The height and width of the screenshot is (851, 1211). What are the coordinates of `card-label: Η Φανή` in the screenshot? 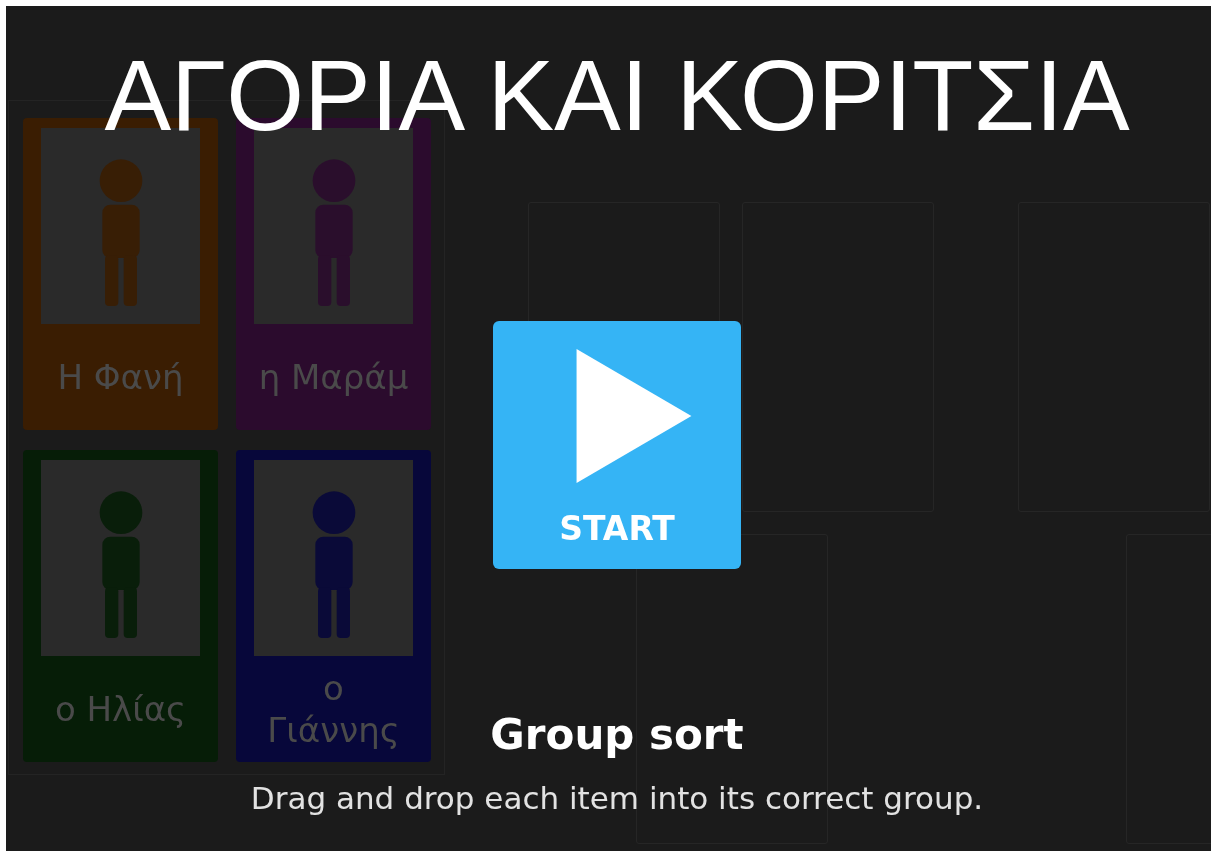 It's located at (120, 377).